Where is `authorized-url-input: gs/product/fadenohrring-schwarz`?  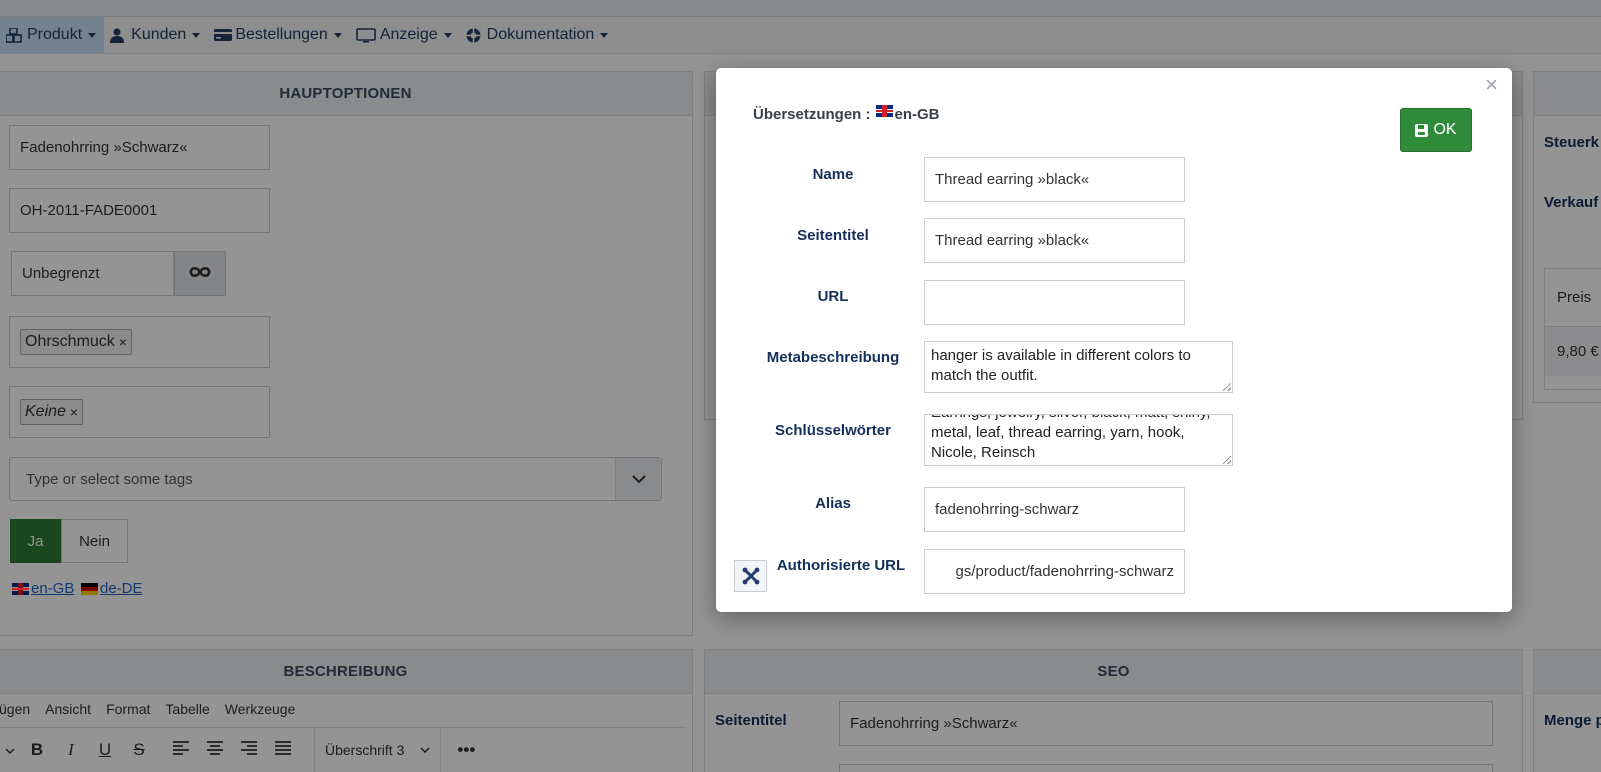 authorized-url-input: gs/product/fadenohrring-schwarz is located at coordinates (1054, 571).